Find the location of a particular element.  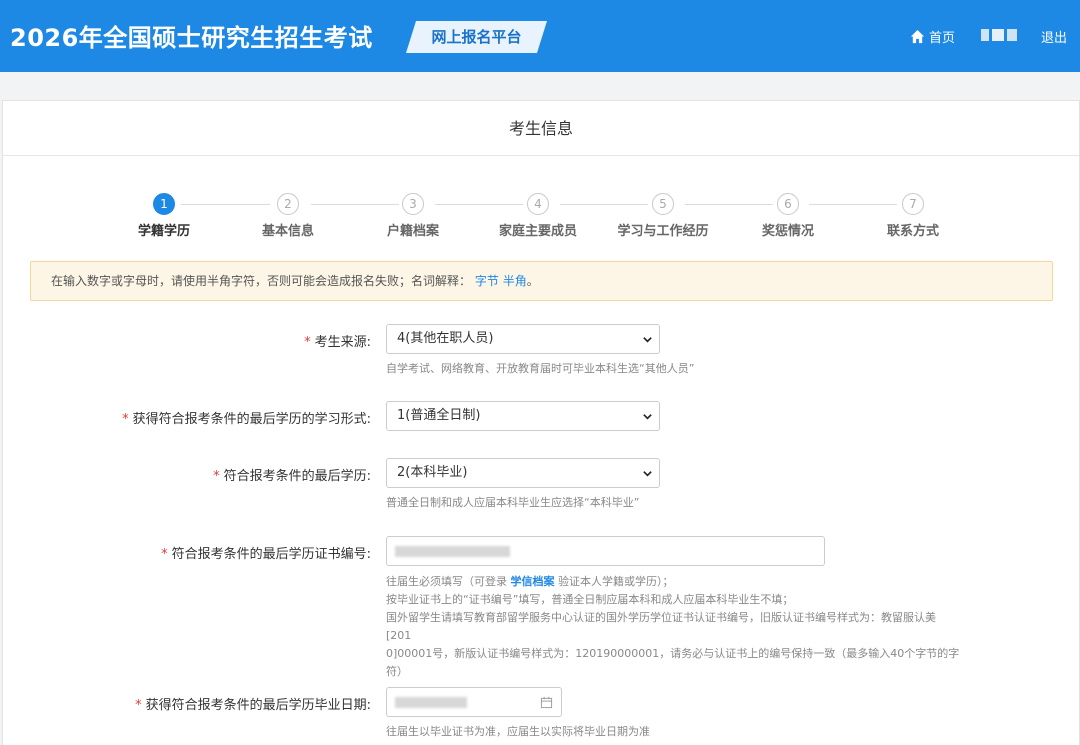

step-number: 5 is located at coordinates (663, 204).